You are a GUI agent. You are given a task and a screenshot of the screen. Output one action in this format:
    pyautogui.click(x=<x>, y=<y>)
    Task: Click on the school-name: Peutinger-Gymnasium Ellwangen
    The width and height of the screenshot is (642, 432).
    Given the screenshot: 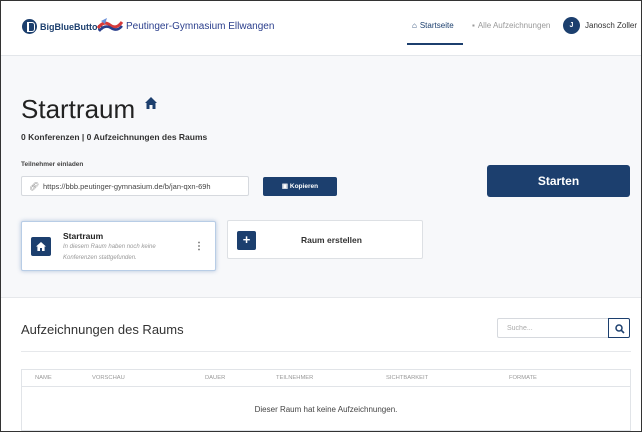 What is the action you would take?
    pyautogui.click(x=200, y=26)
    